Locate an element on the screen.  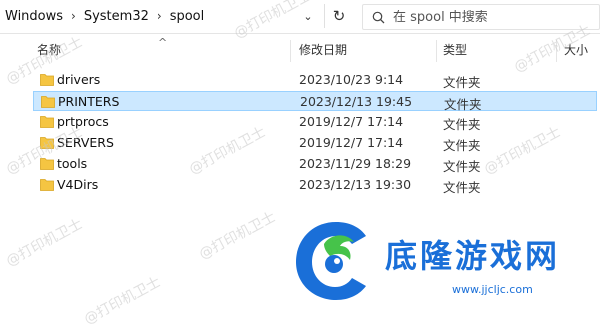
file-name: tools is located at coordinates (72, 163).